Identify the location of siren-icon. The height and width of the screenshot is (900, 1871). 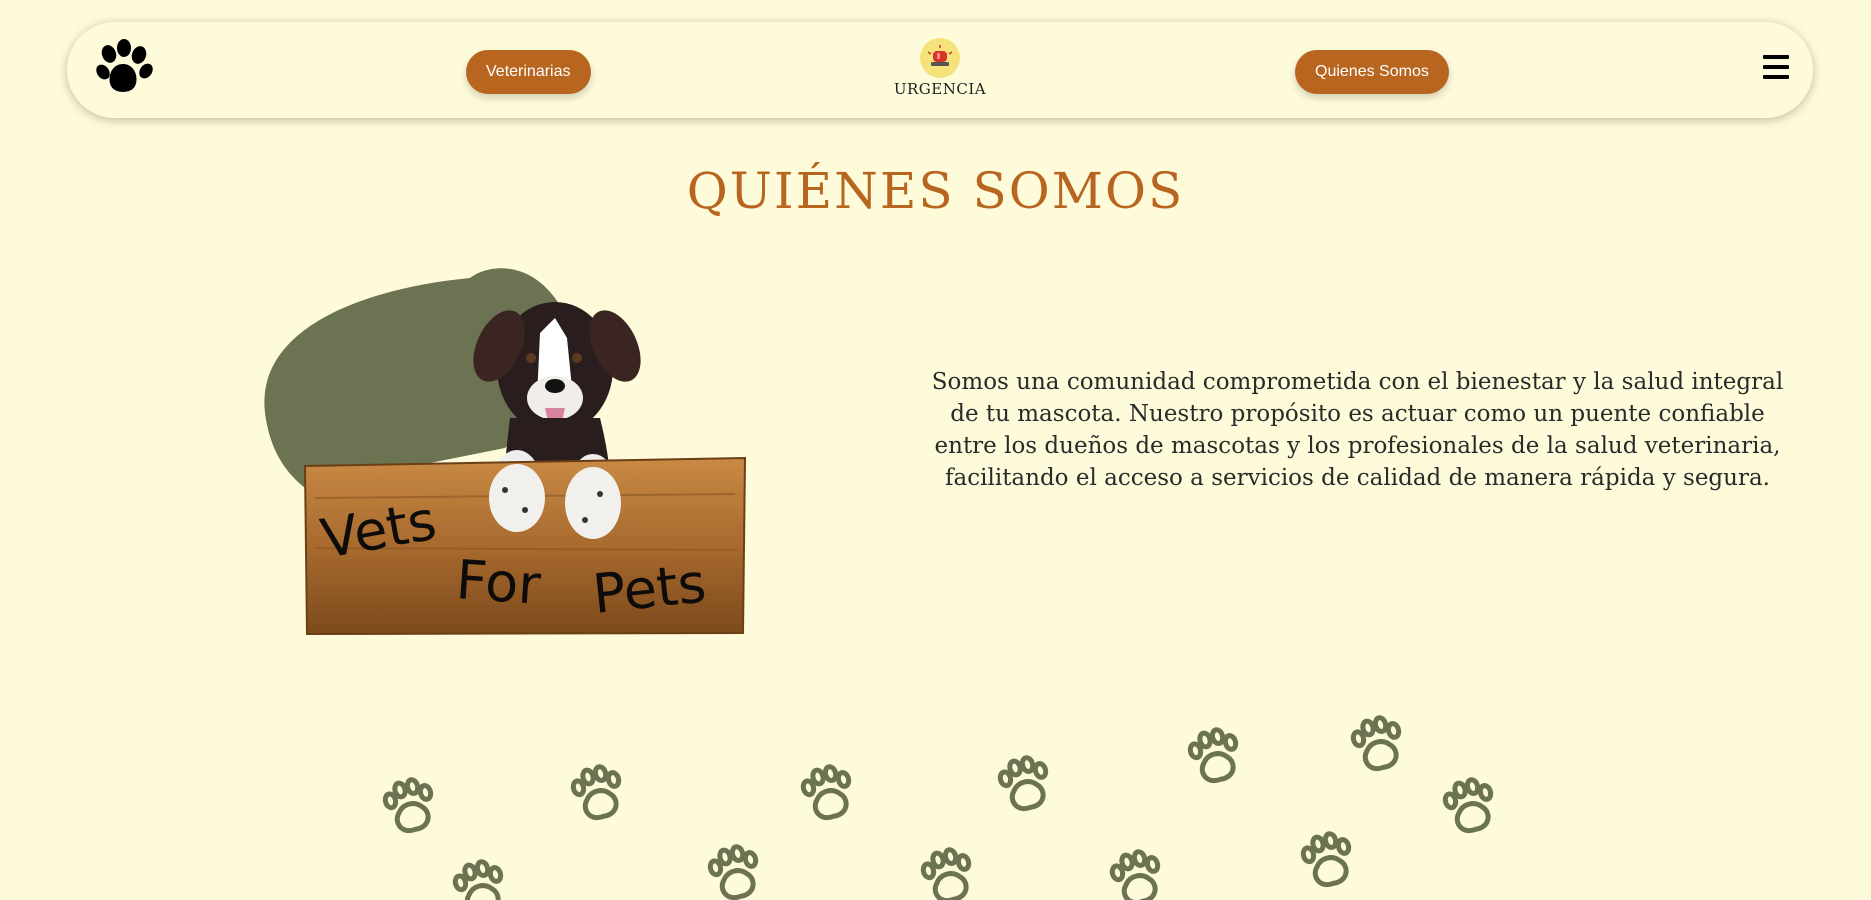
(940, 58).